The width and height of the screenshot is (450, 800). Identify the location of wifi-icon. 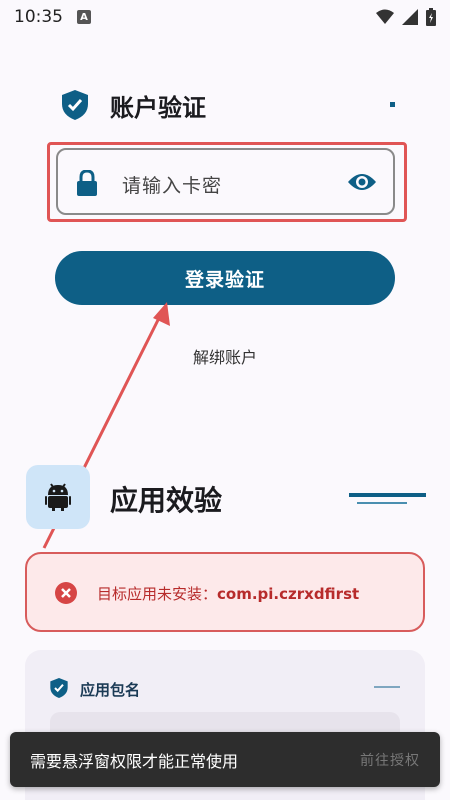
(385, 16).